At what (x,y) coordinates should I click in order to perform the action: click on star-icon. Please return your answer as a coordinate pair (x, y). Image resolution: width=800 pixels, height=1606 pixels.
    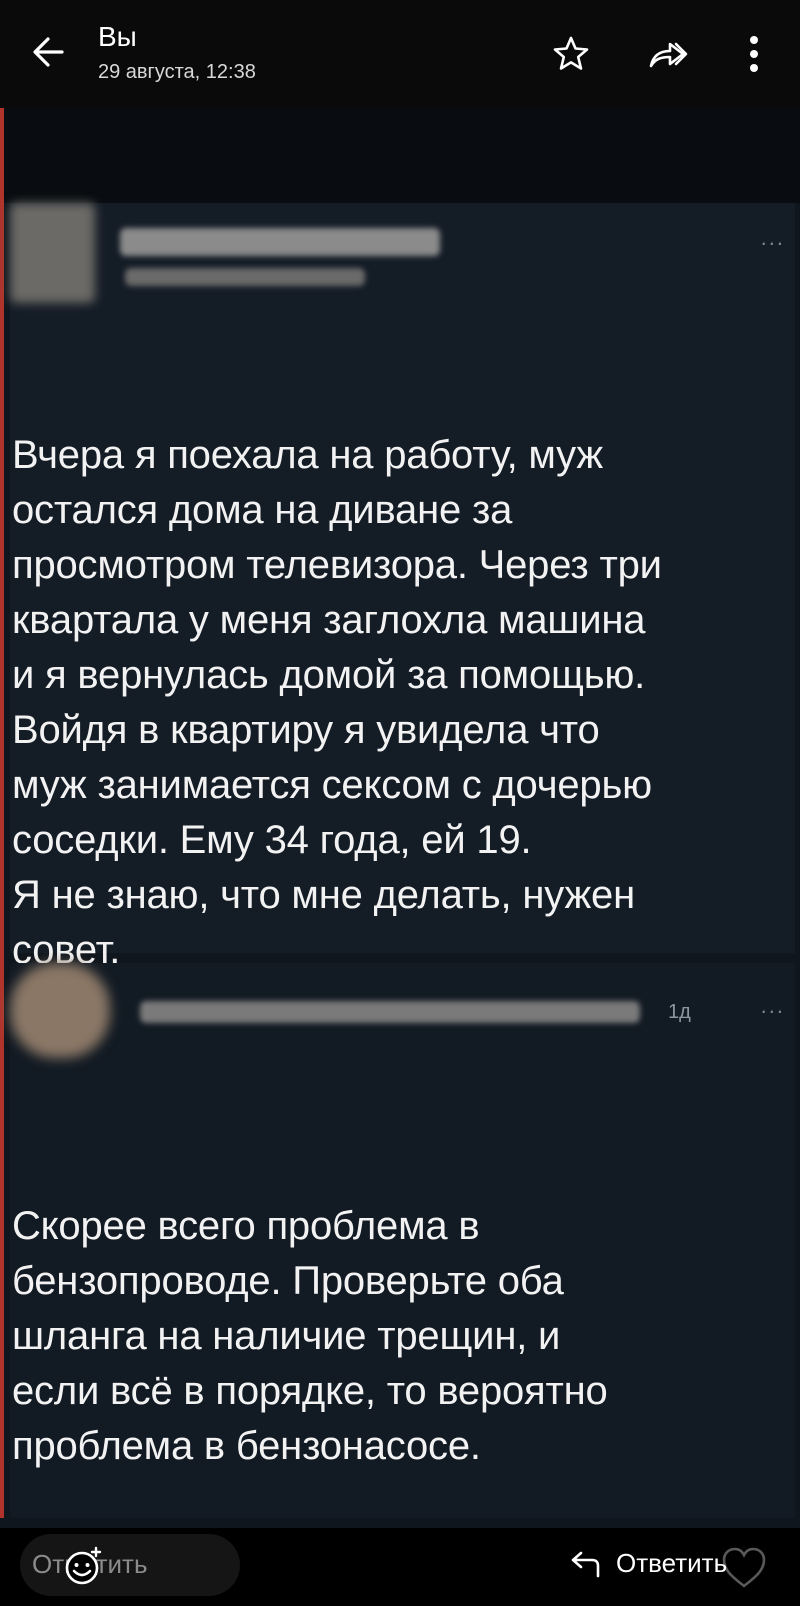
    Looking at the image, I should click on (571, 53).